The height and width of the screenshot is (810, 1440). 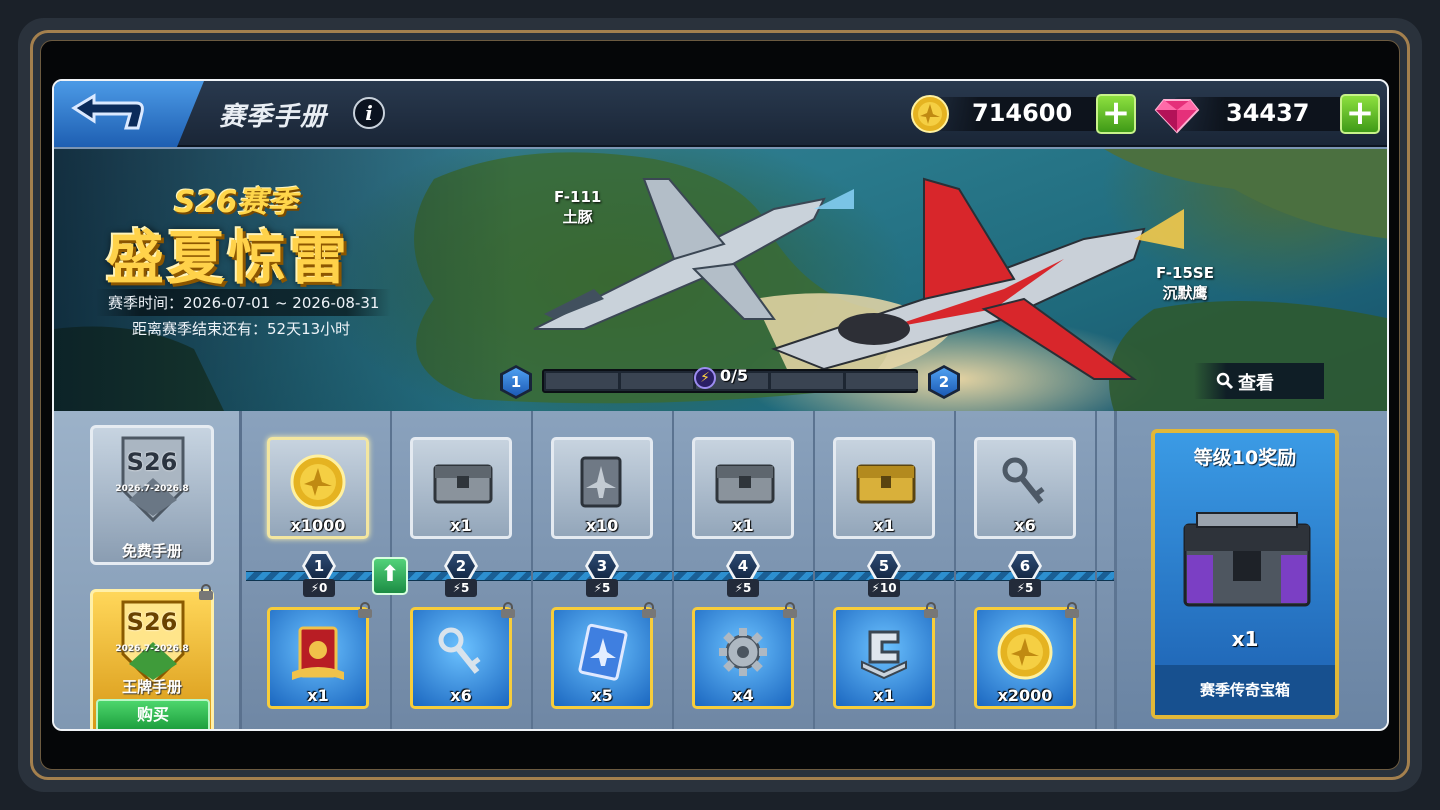 I want to click on jet-name: 沉默鹰, so click(x=1185, y=293).